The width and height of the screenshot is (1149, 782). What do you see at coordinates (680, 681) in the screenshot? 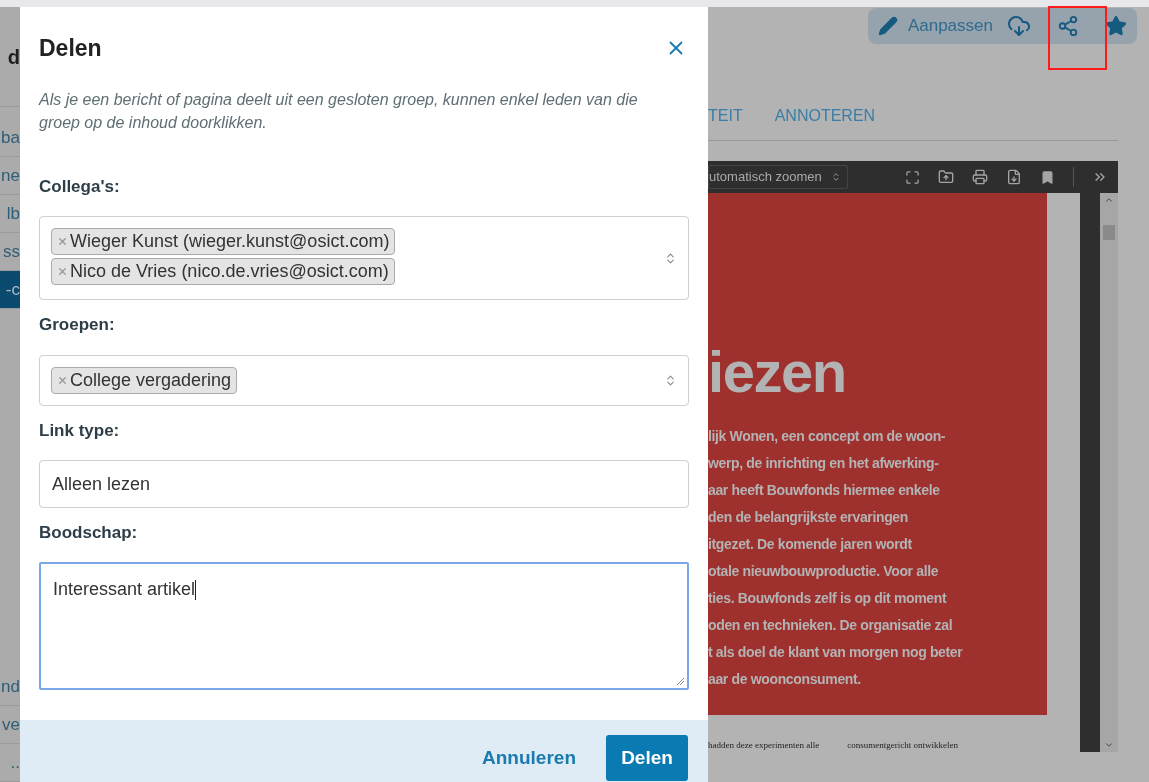
I see `resize-handle-icon` at bounding box center [680, 681].